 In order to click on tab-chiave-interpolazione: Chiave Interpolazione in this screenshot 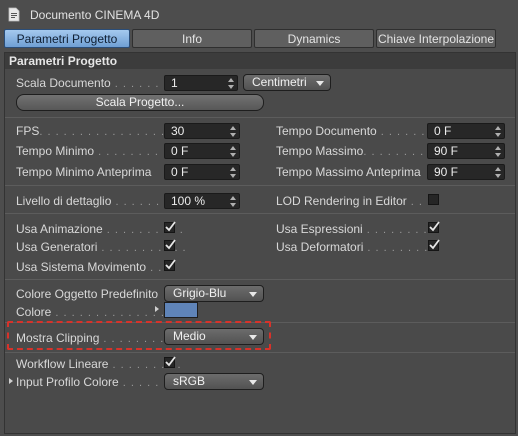, I will do `click(436, 38)`.